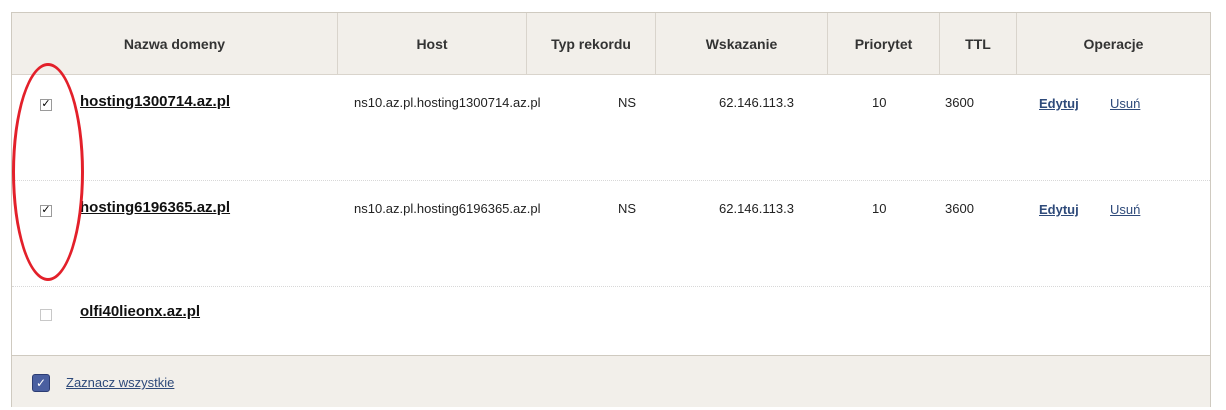 Image resolution: width=1226 pixels, height=410 pixels. I want to click on row-checkbox, so click(46, 315).